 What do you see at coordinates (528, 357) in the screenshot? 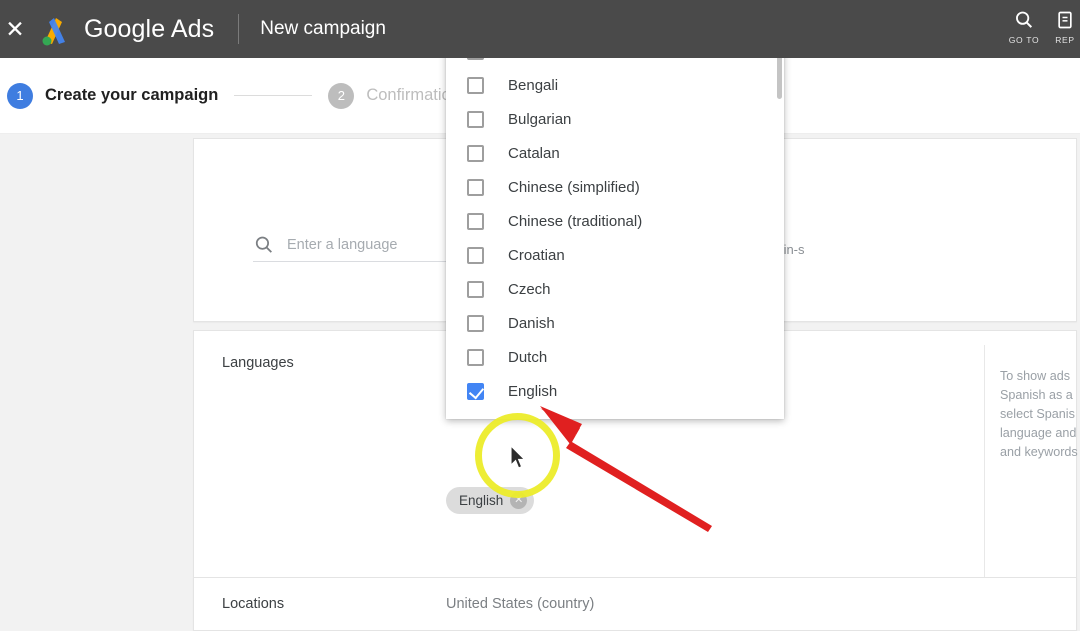
I see `language-option-label: Dutch` at bounding box center [528, 357].